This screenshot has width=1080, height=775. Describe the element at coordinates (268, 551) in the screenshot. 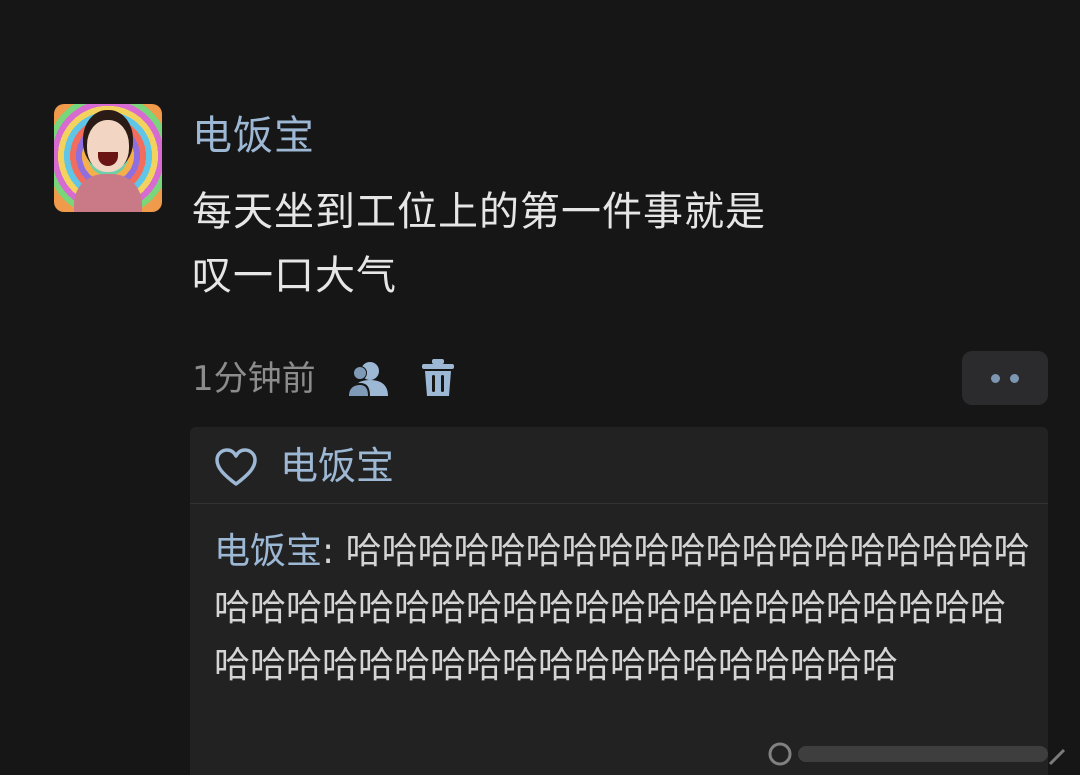

I see `reply-author: 电饭宝` at that location.